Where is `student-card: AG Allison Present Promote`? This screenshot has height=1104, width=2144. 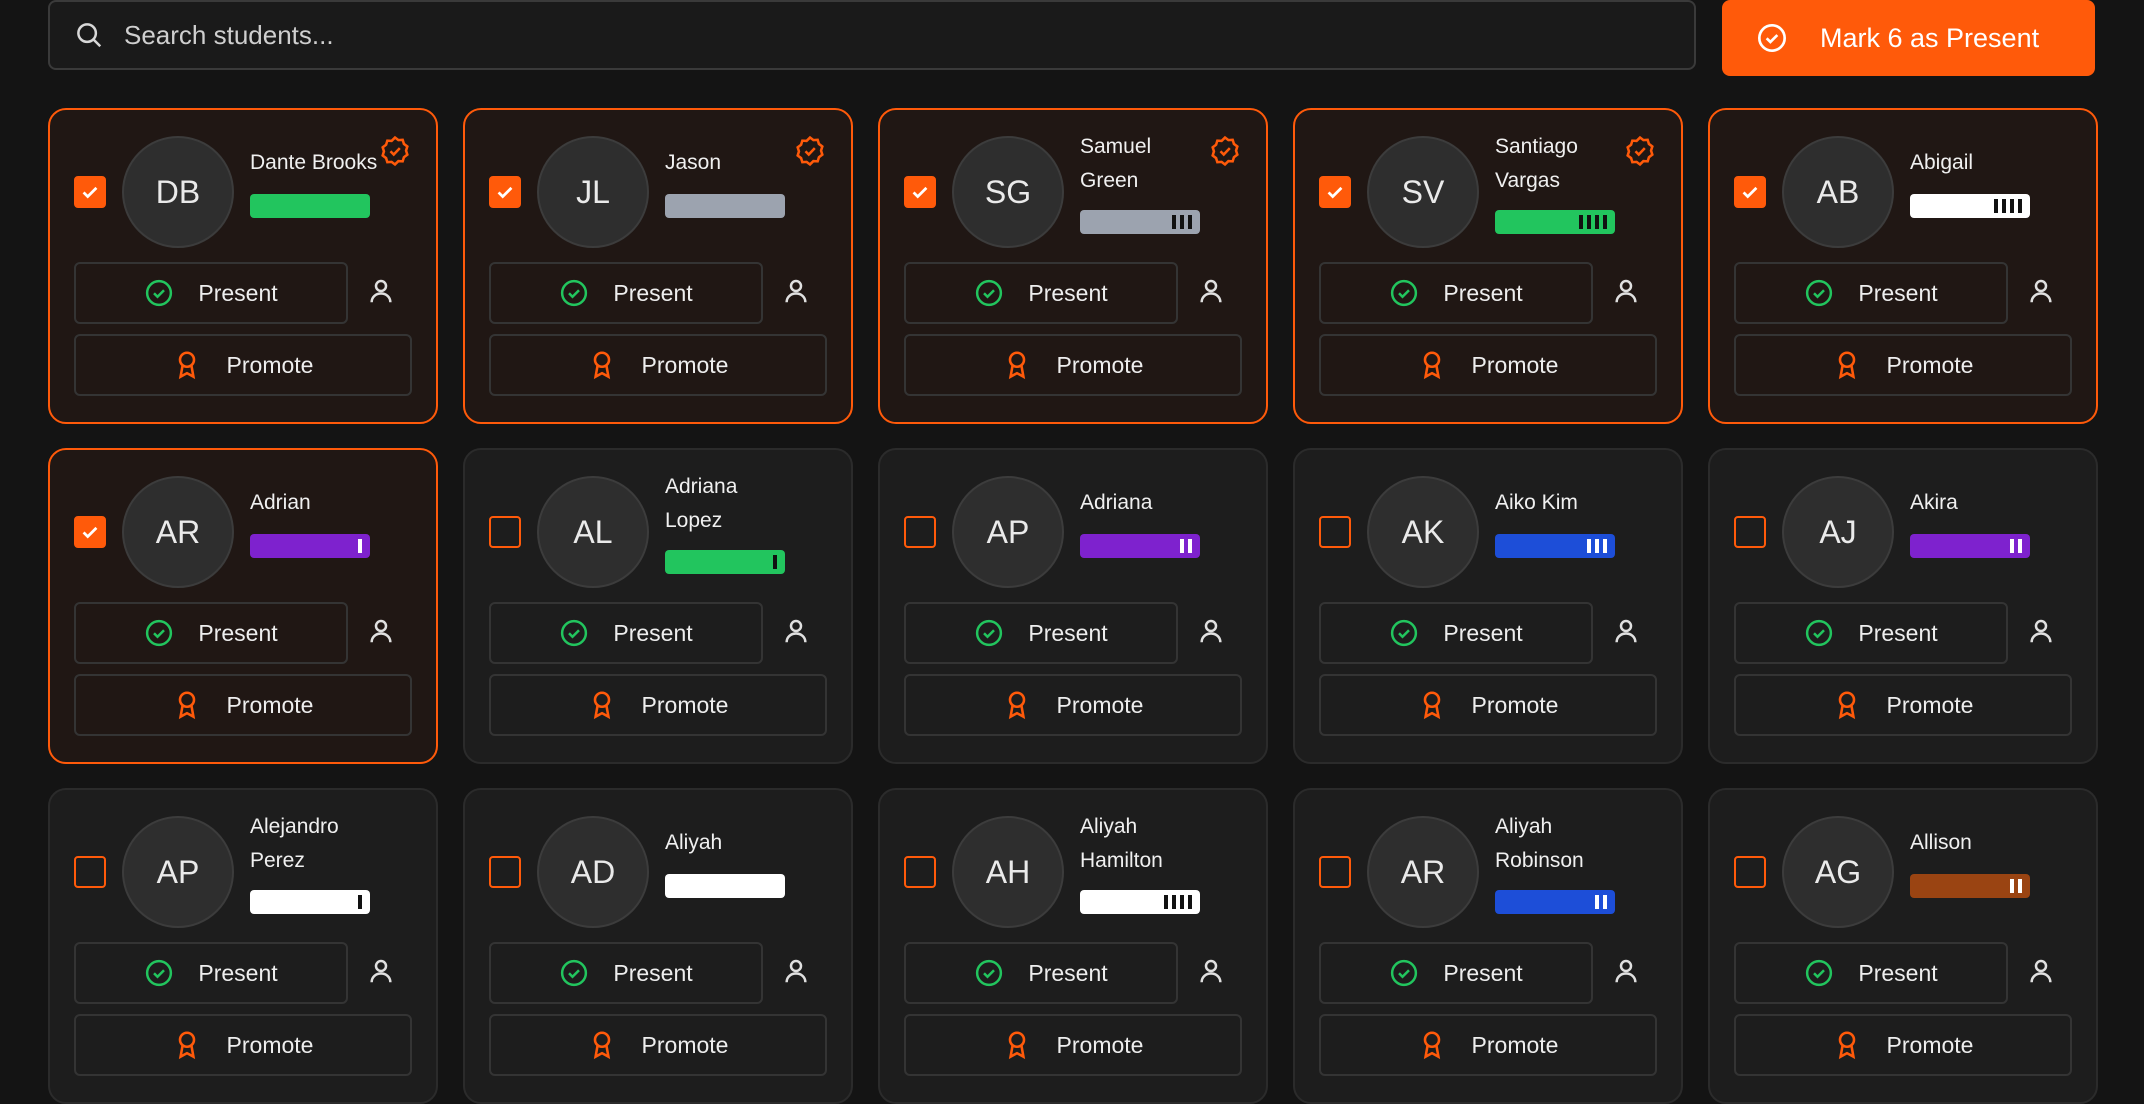 student-card: AG Allison Present Promote is located at coordinates (1903, 946).